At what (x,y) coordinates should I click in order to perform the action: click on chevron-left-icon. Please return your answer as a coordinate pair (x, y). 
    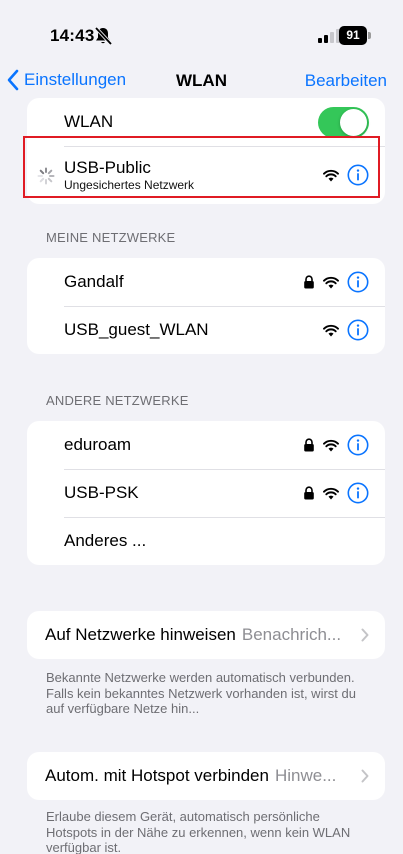
    Looking at the image, I should click on (13, 80).